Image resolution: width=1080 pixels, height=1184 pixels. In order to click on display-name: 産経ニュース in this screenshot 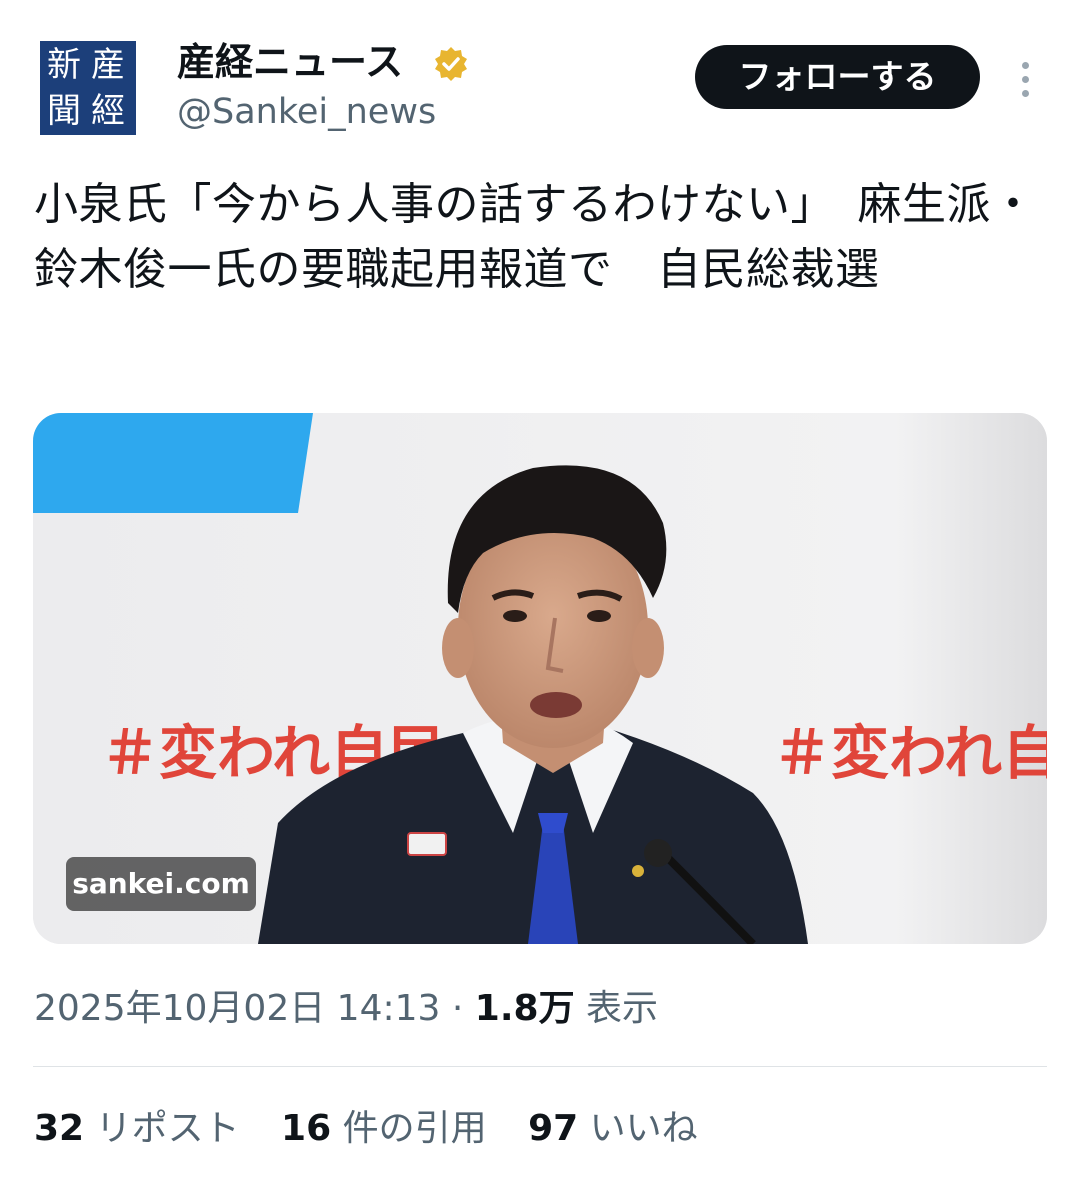, I will do `click(290, 62)`.